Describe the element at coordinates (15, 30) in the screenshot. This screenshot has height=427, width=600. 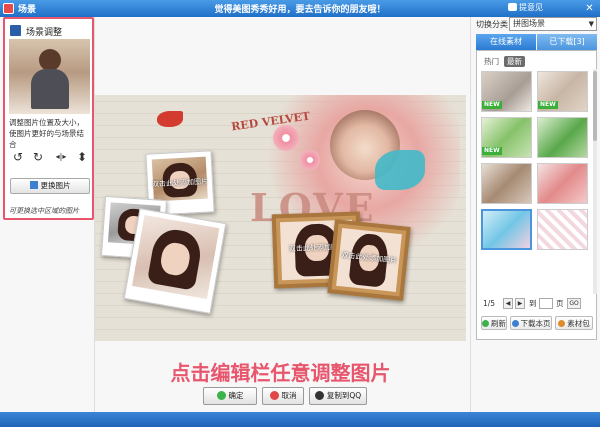
I see `scene-adjust-icon` at that location.